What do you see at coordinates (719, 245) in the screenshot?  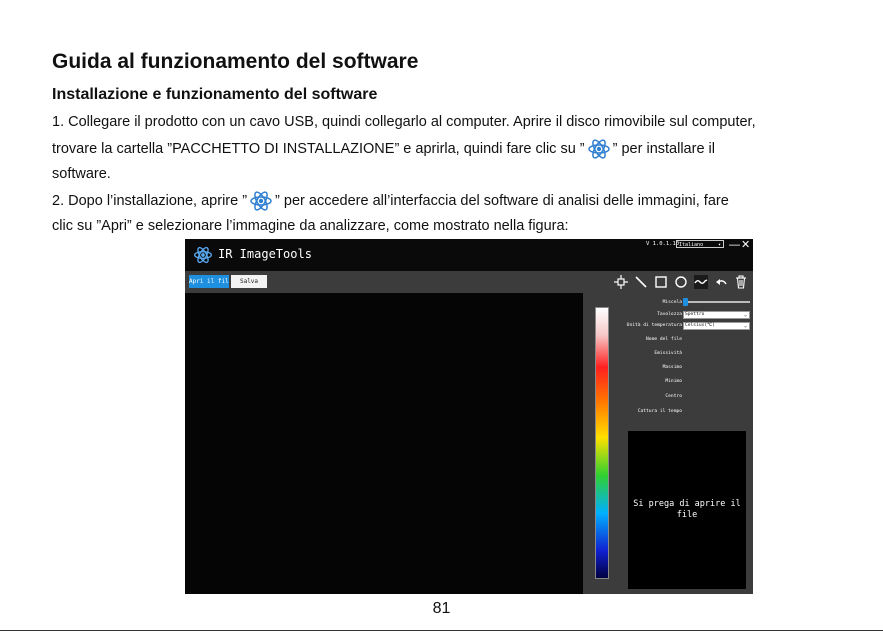 I see `chevron-down-icon: ▾` at bounding box center [719, 245].